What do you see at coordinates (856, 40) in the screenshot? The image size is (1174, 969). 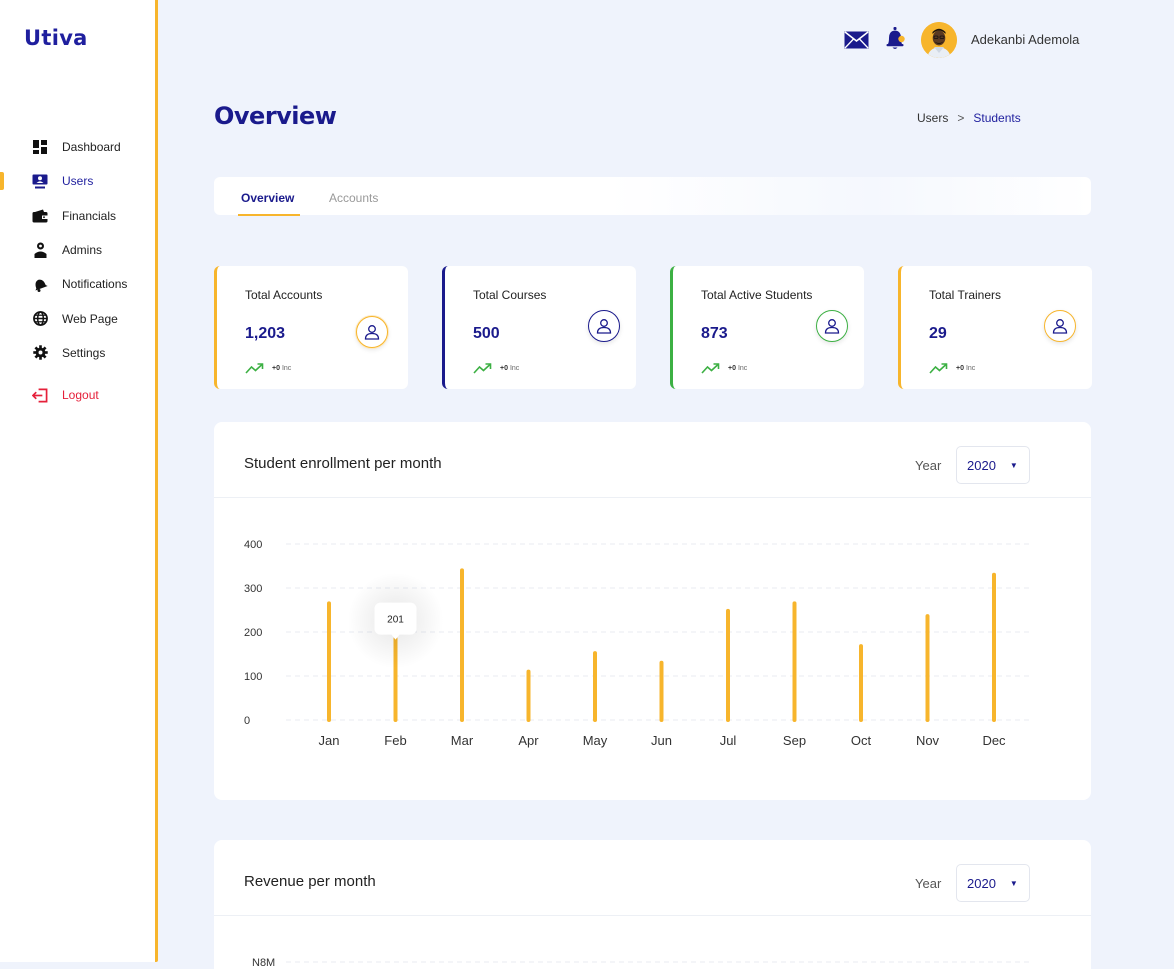 I see `mail-icon` at bounding box center [856, 40].